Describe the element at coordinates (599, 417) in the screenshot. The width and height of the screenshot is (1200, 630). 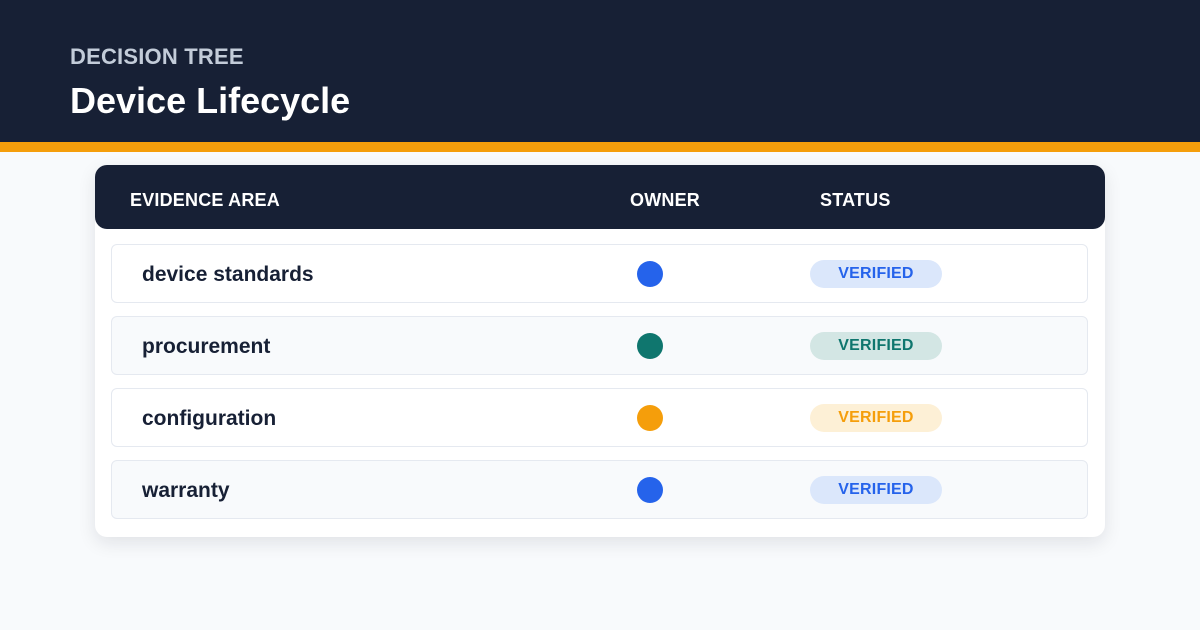
I see `table-row: configuration VERIFIED` at that location.